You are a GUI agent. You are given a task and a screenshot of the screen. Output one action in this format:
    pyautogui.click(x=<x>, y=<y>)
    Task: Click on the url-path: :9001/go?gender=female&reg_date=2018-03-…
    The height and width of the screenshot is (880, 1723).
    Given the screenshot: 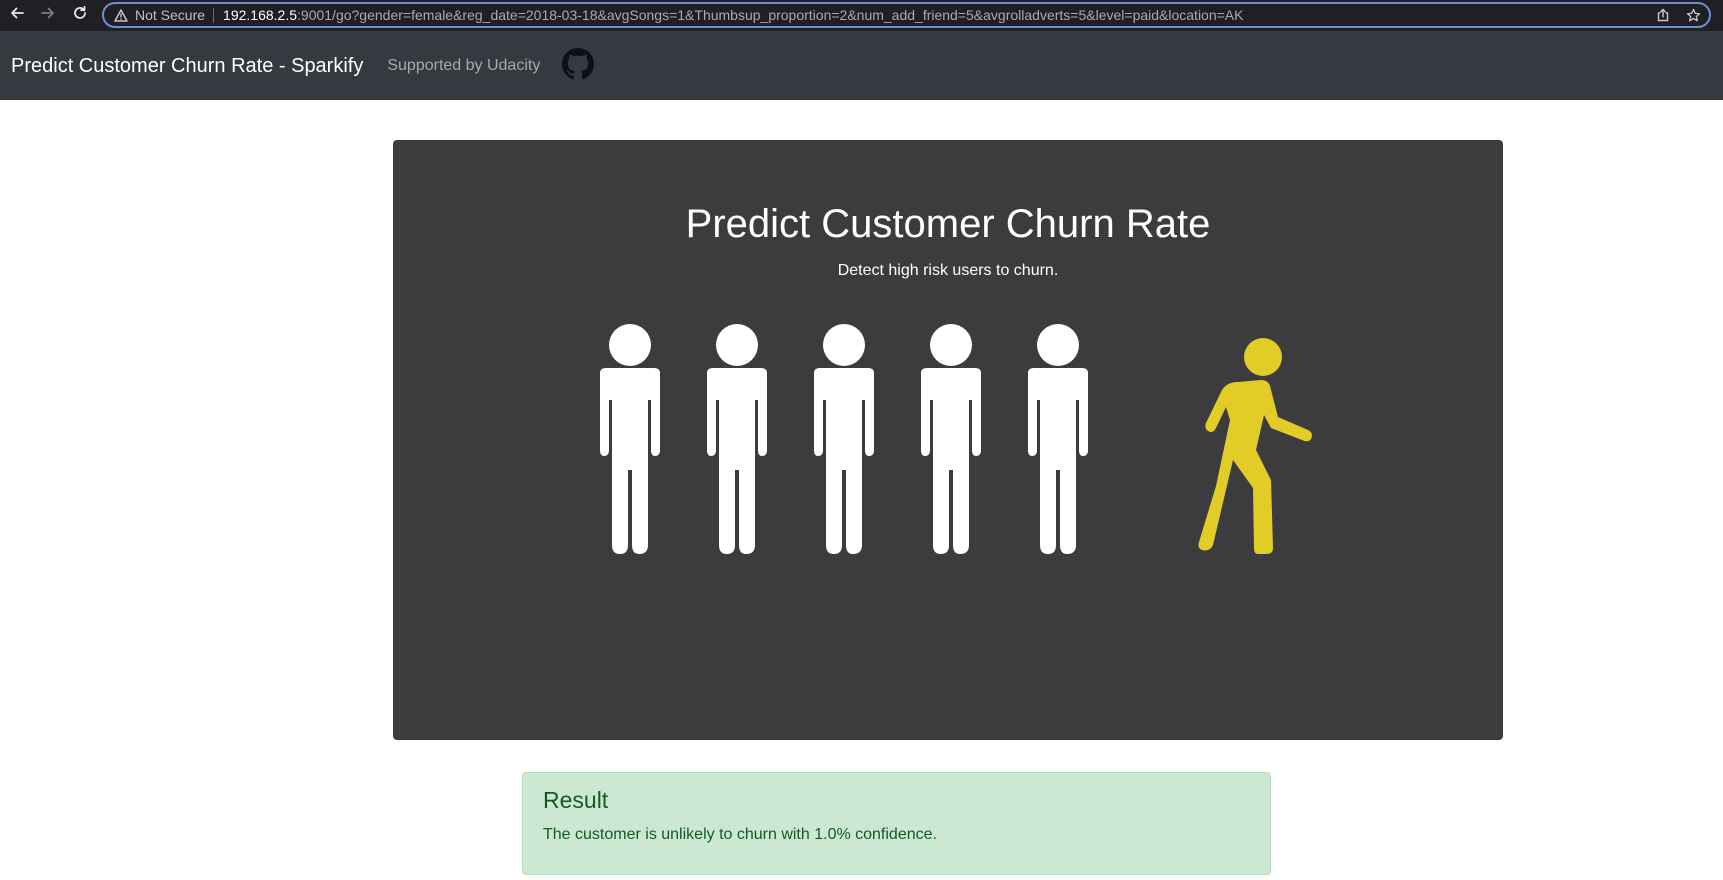 What is the action you would take?
    pyautogui.click(x=770, y=15)
    